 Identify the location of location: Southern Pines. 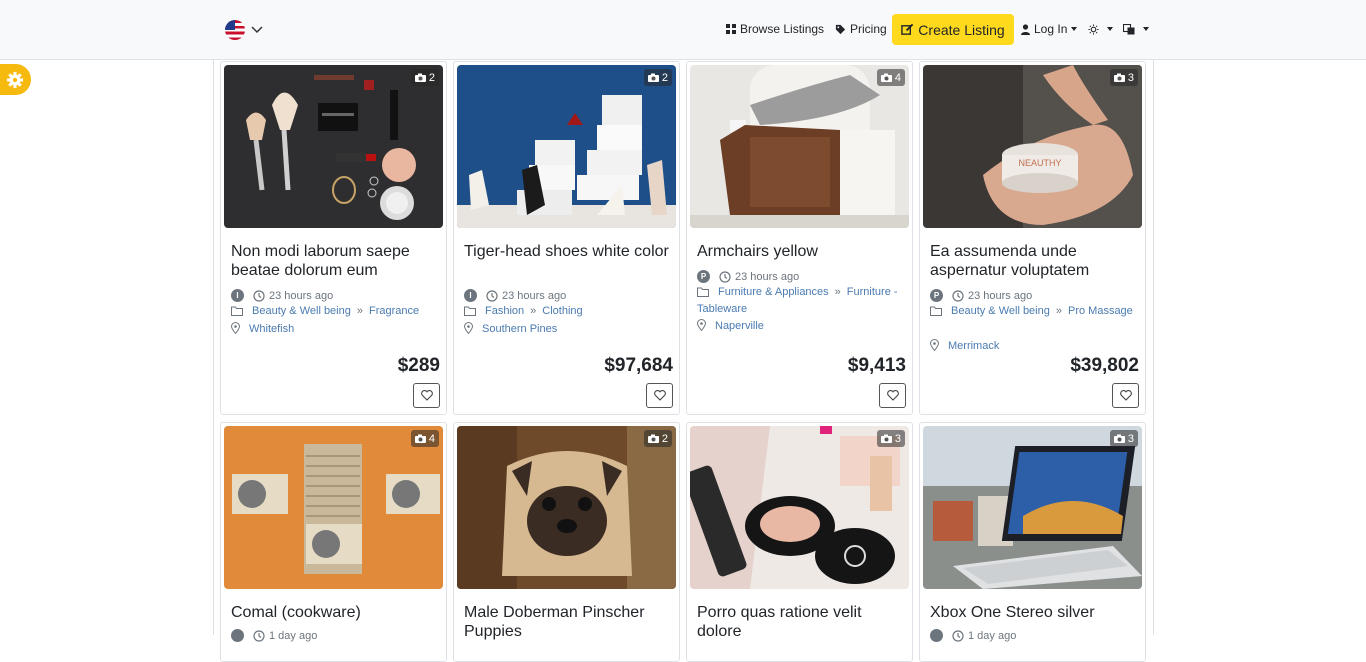
(510, 328).